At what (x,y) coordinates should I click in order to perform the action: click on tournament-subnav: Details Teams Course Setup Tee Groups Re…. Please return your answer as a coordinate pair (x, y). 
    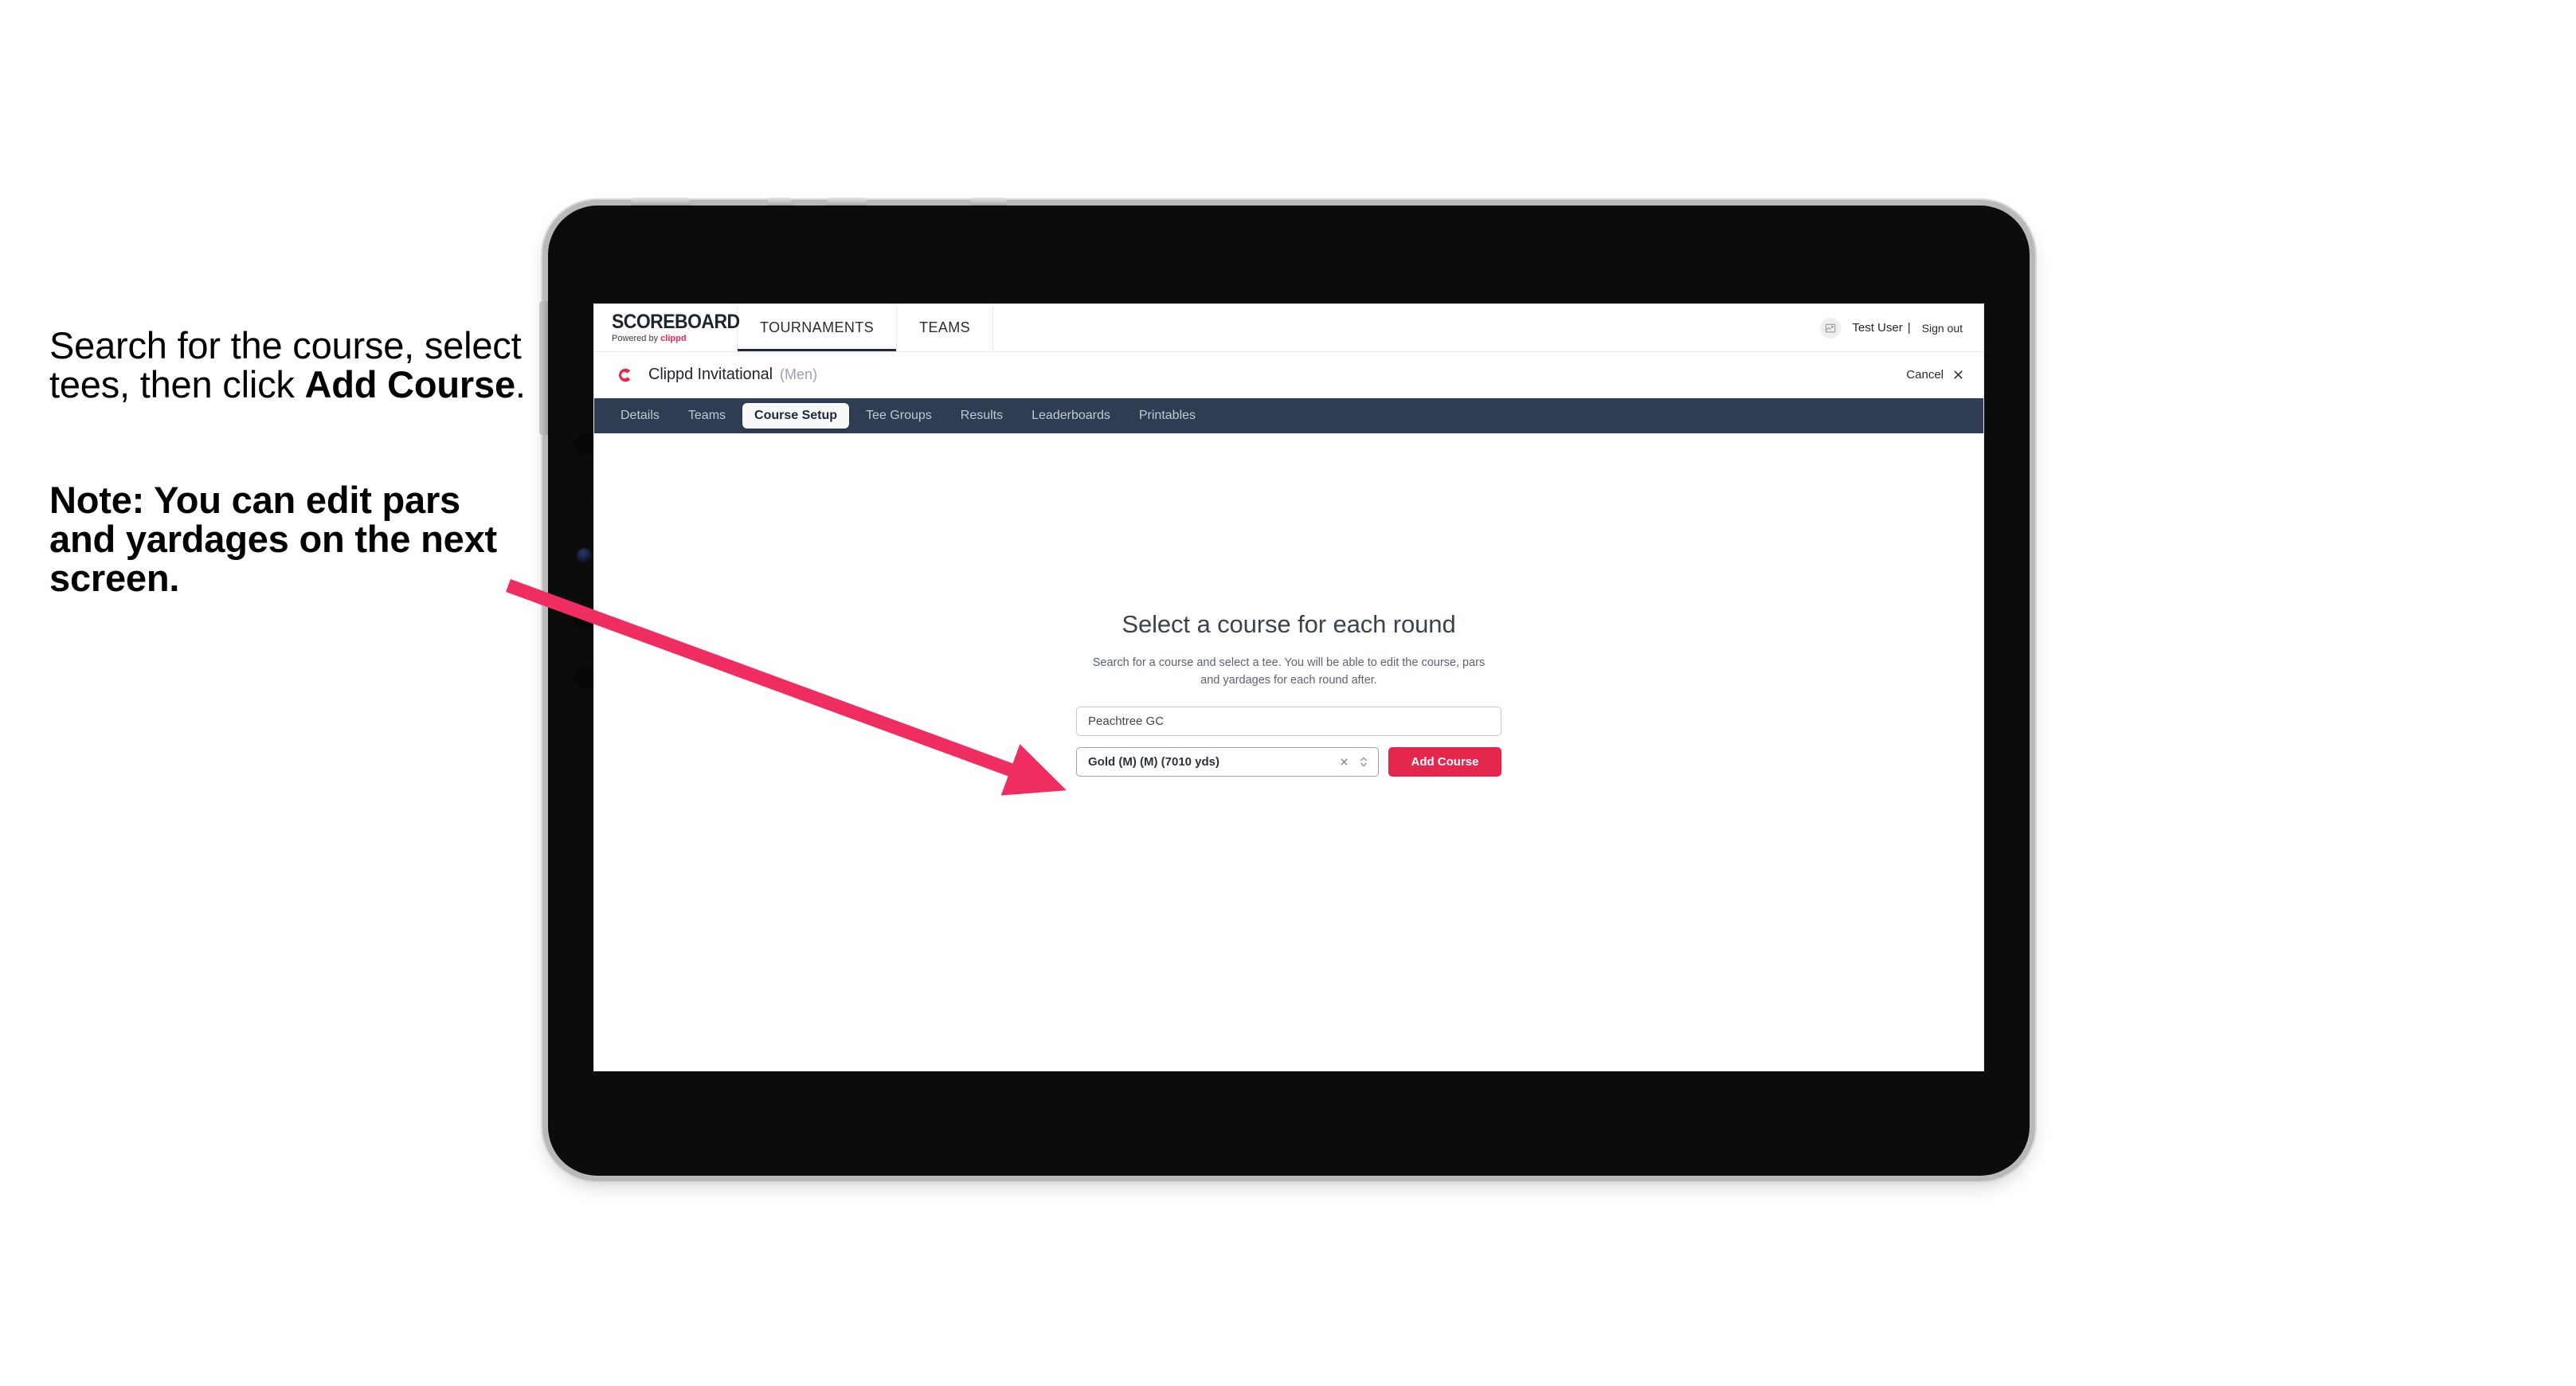
    Looking at the image, I should click on (1288, 415).